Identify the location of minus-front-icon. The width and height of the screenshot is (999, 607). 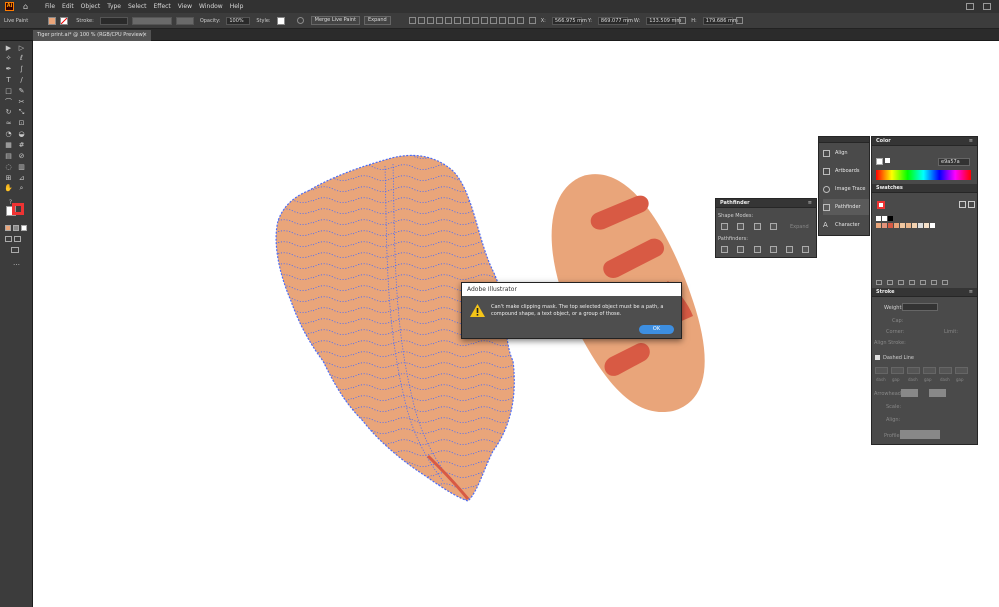
(740, 226).